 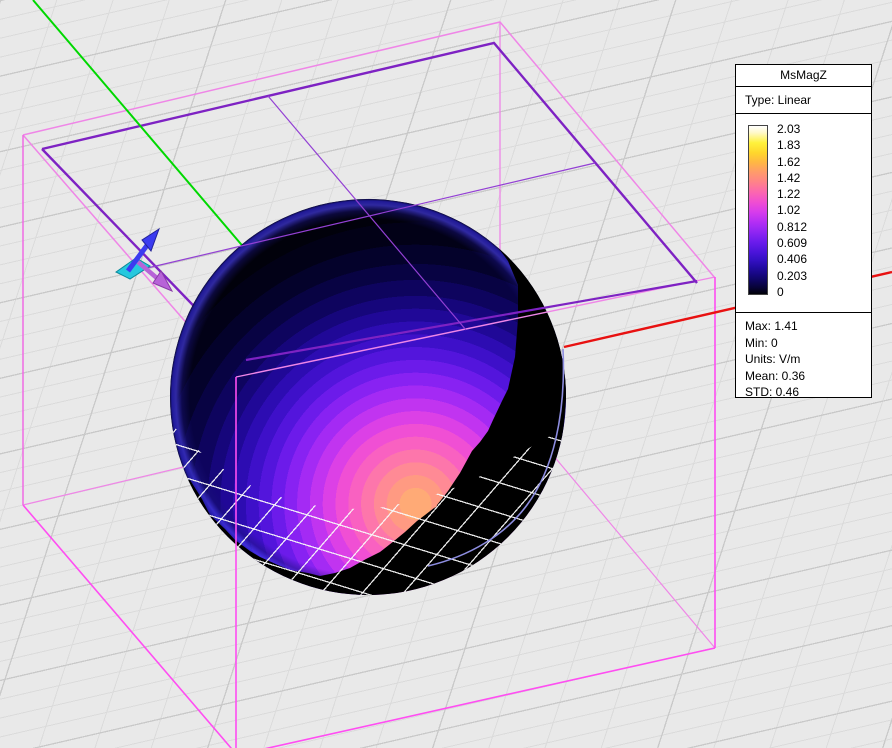 What do you see at coordinates (144, 260) in the screenshot?
I see `port-excitation-vectors` at bounding box center [144, 260].